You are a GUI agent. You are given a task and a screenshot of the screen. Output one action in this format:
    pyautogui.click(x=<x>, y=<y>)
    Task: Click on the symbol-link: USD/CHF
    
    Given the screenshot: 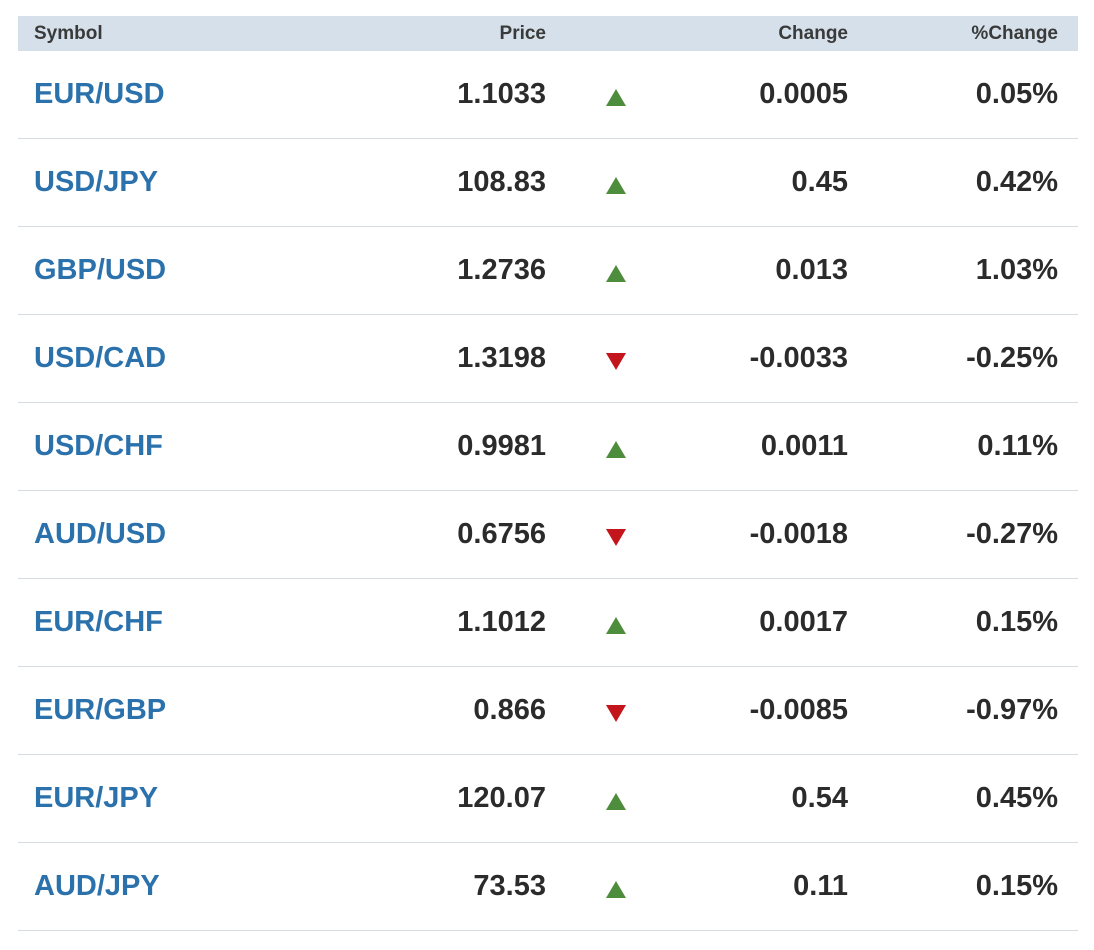 What is the action you would take?
    pyautogui.click(x=98, y=446)
    